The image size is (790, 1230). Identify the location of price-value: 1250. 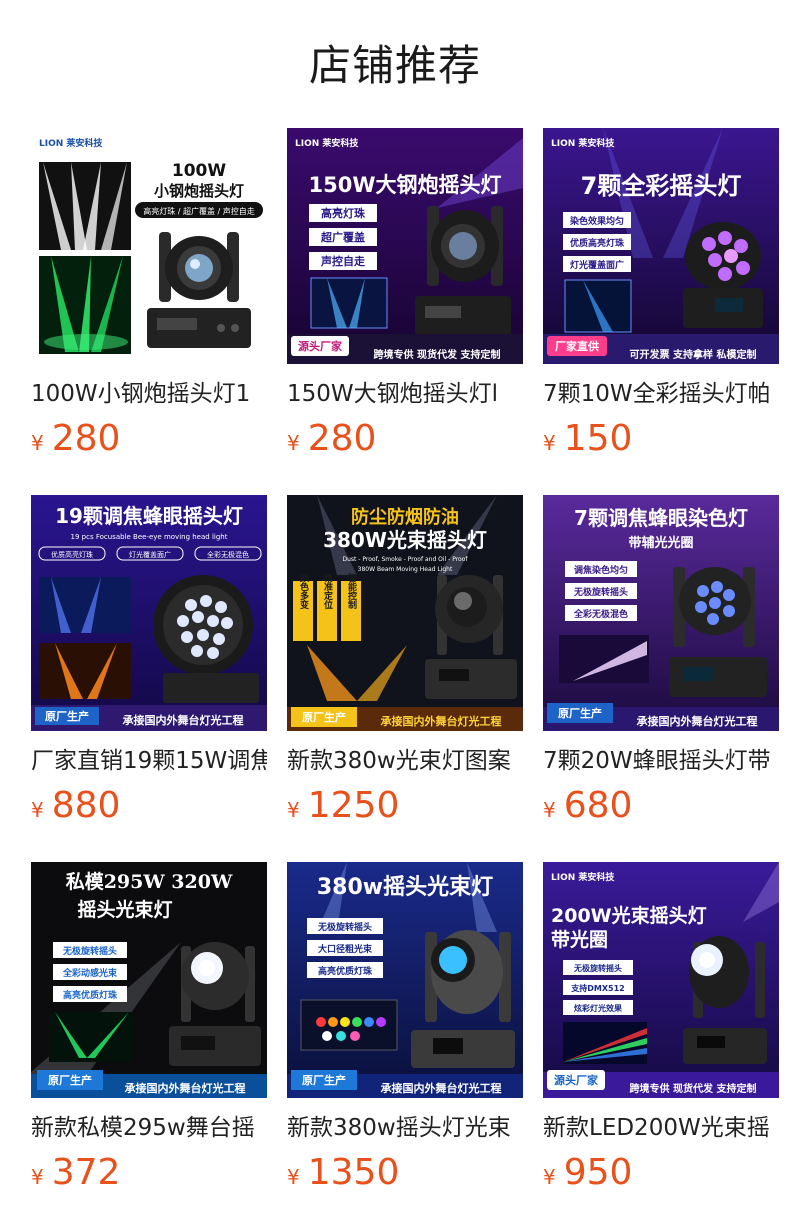
(353, 805).